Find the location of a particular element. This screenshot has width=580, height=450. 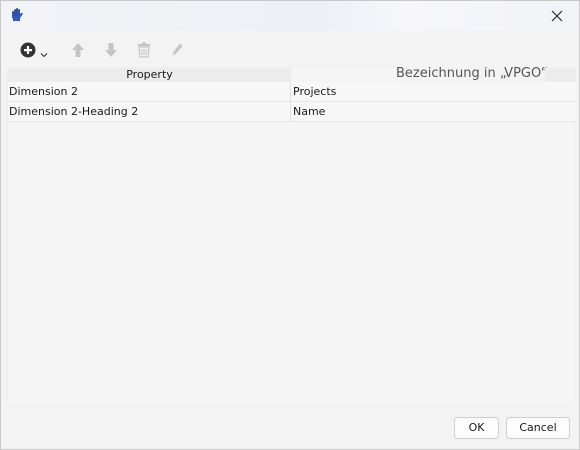

move-up-button is located at coordinates (78, 52).